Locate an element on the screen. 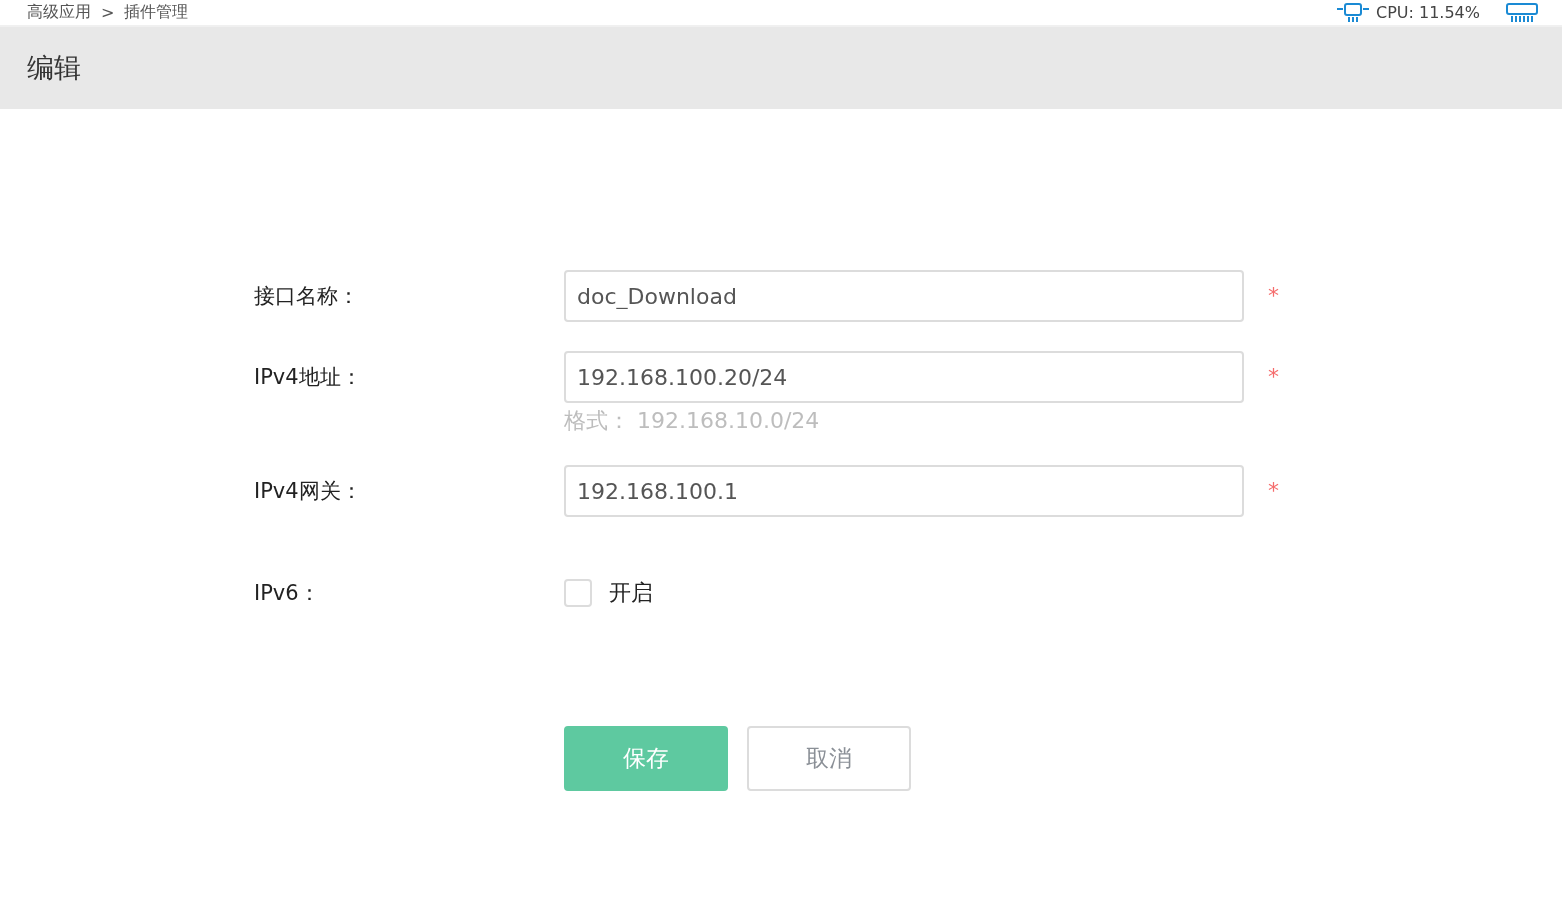 The image size is (1562, 900). field-label: IPv4地址： is located at coordinates (308, 377).